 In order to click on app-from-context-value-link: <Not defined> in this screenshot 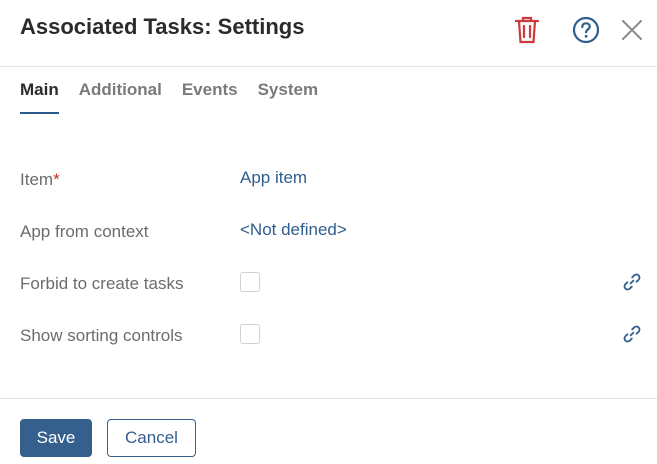, I will do `click(293, 230)`.